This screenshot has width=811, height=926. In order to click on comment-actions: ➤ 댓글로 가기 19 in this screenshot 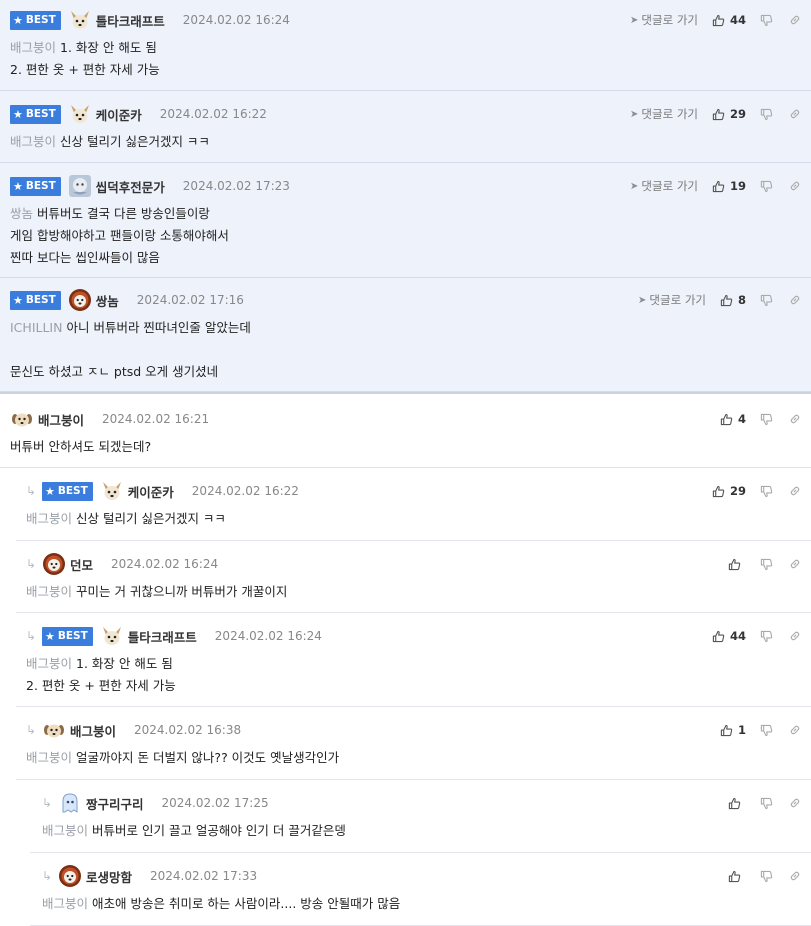, I will do `click(715, 186)`.